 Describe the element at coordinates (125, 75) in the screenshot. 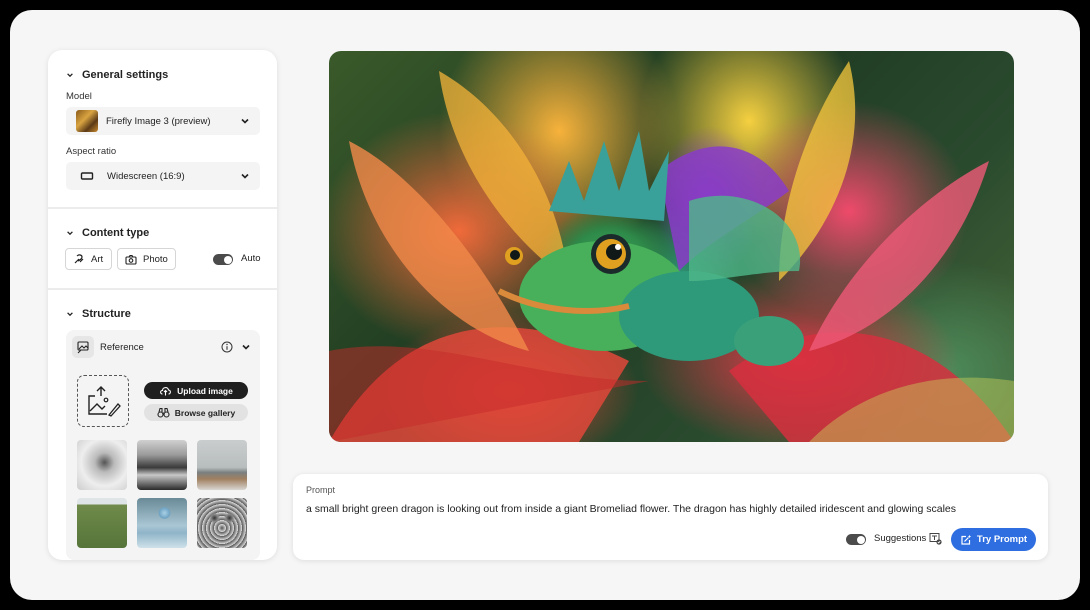

I see `general-settings-title: General settings` at that location.